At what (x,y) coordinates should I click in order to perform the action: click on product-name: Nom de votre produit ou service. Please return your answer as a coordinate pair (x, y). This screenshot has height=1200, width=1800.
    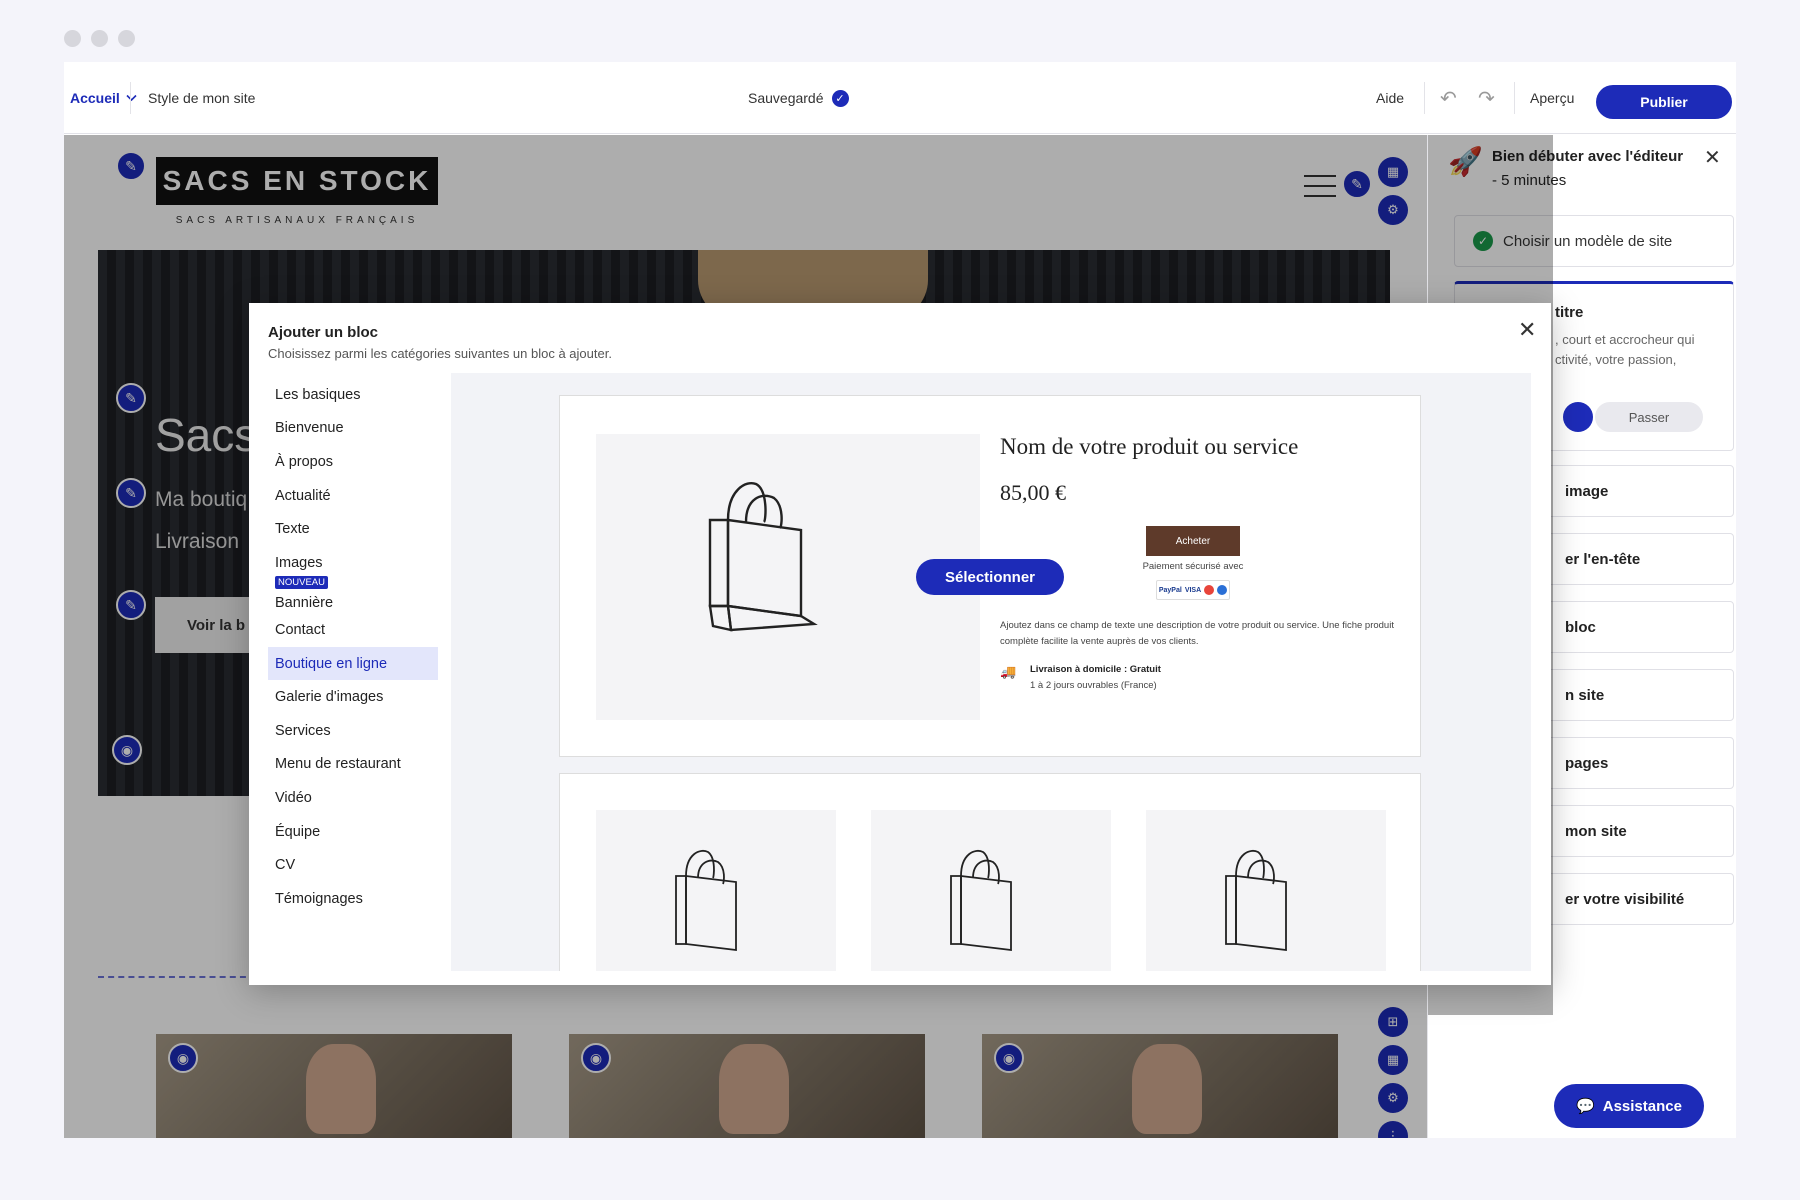
    Looking at the image, I should click on (1149, 446).